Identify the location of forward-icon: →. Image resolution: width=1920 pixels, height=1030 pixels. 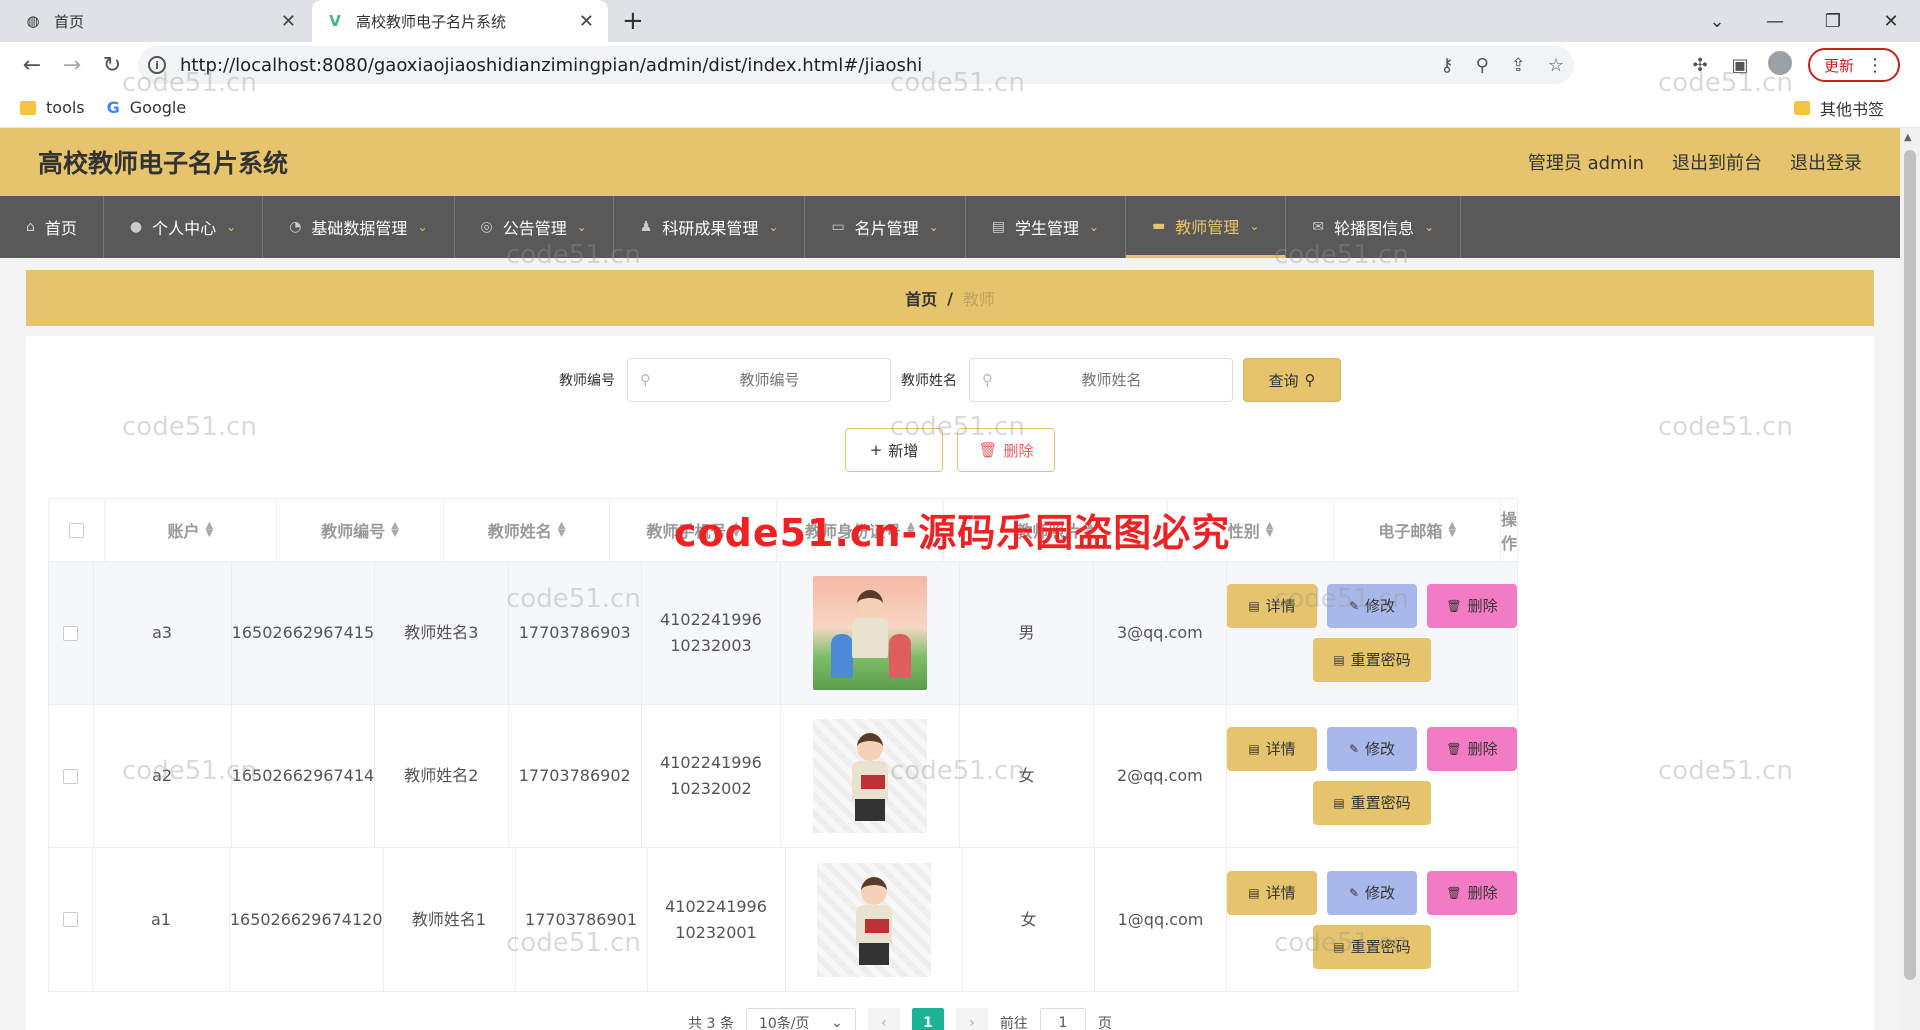
(72, 65).